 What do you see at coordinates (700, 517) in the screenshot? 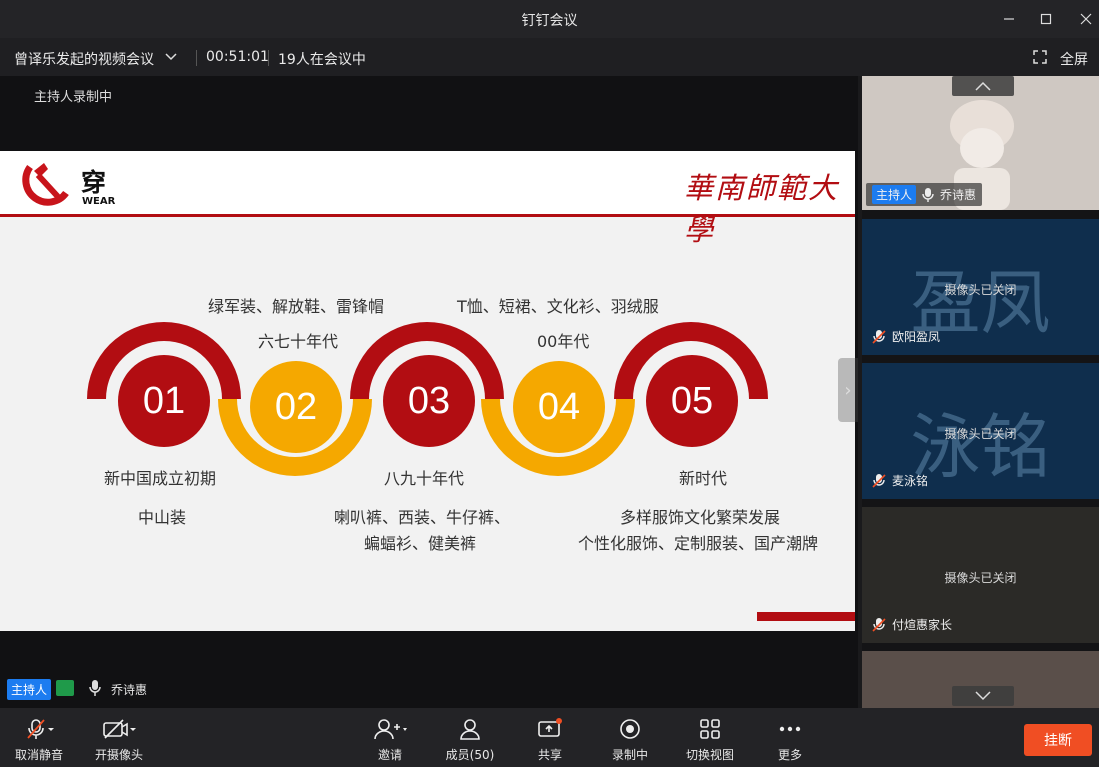
I see `clothes-05-line1: 多样服饰文化繁荣发展` at bounding box center [700, 517].